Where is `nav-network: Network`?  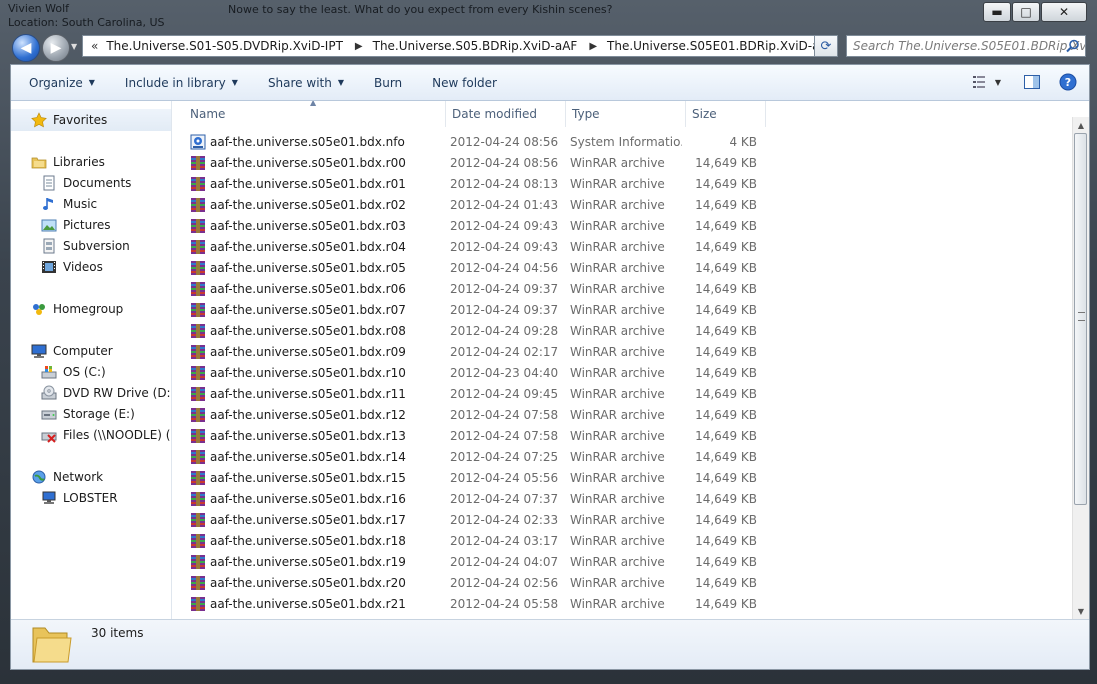 nav-network: Network is located at coordinates (67, 477).